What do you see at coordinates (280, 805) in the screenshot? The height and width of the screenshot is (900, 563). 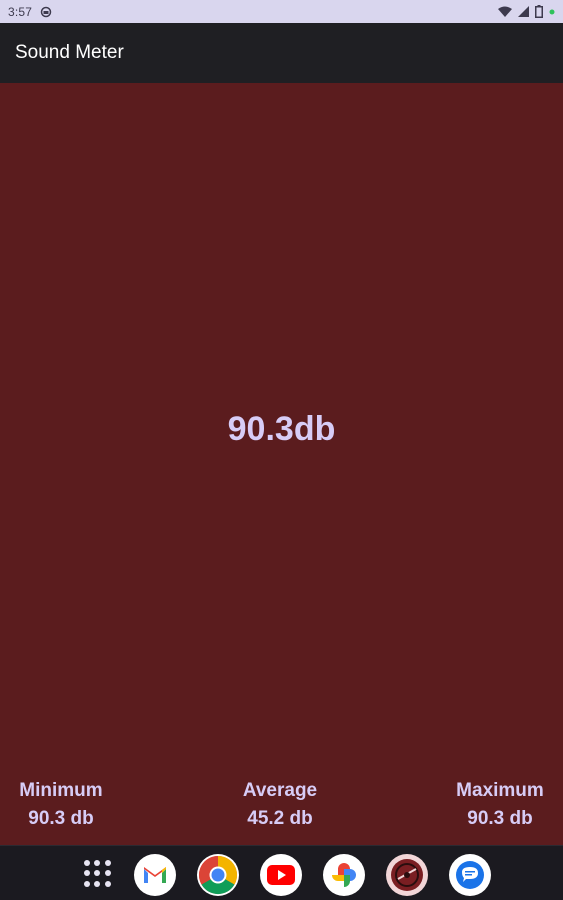 I see `average-stat: Average 45.2 db` at bounding box center [280, 805].